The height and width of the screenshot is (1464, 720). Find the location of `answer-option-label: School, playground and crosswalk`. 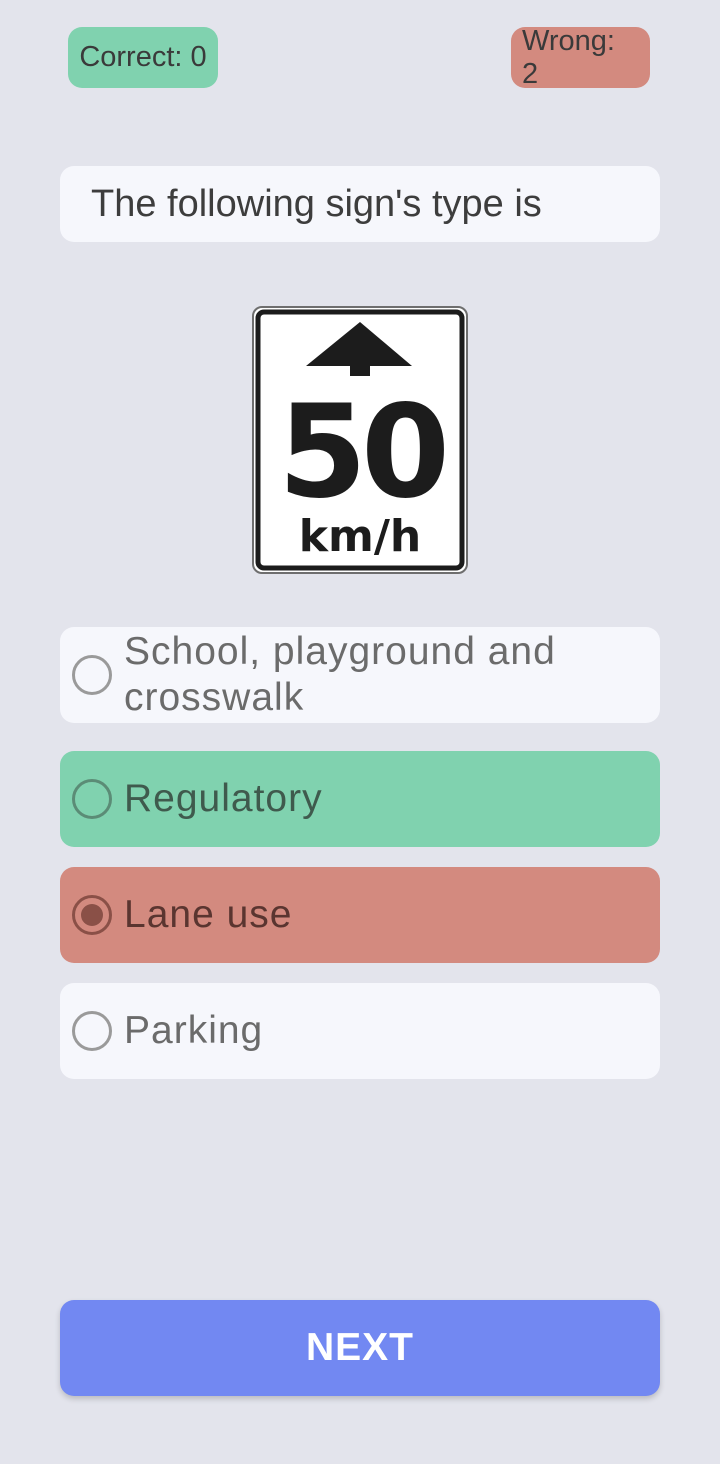

answer-option-label: School, playground and crosswalk is located at coordinates (340, 674).